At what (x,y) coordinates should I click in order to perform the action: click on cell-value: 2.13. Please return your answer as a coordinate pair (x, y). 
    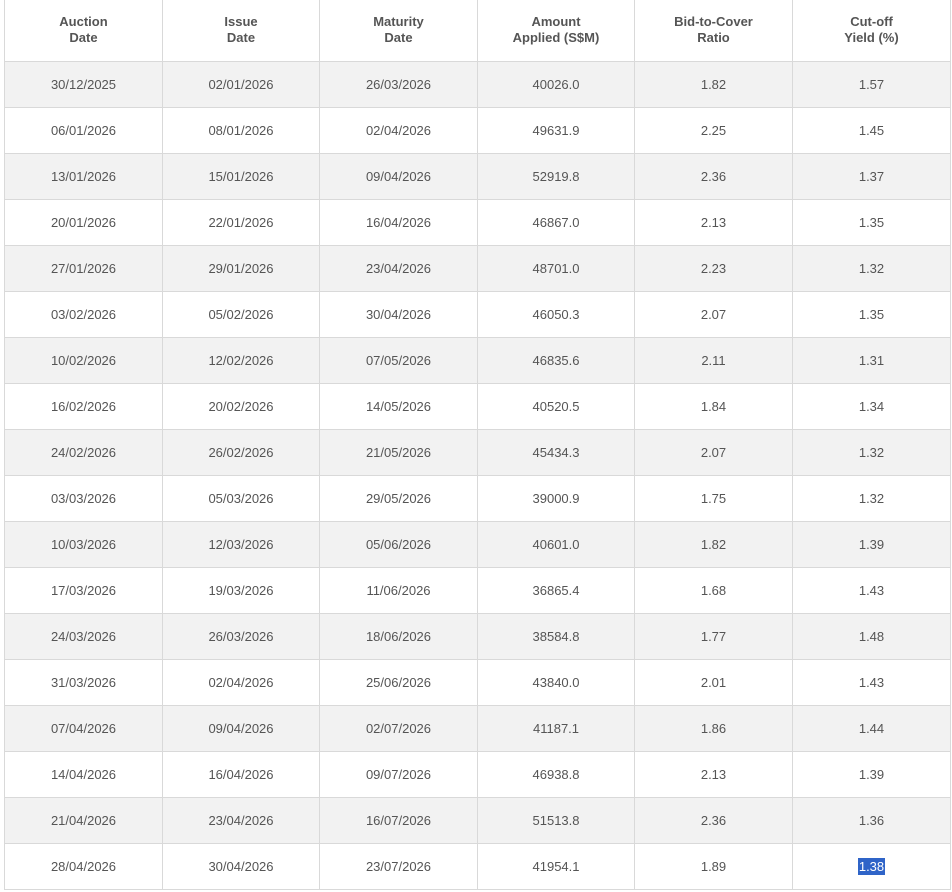
    Looking at the image, I should click on (713, 222).